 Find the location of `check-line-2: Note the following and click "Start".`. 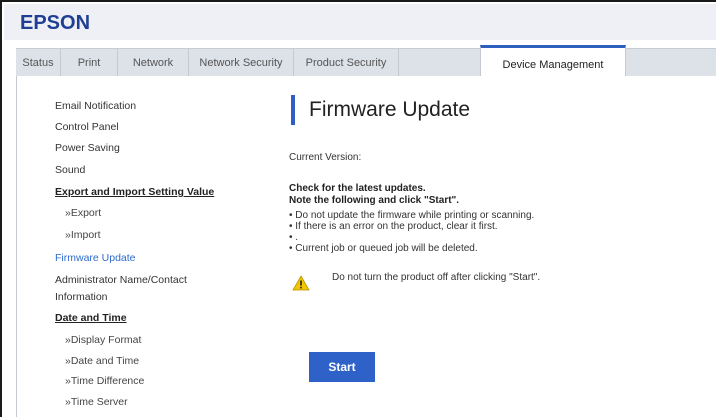

check-line-2: Note the following and click "Start". is located at coordinates (374, 200).